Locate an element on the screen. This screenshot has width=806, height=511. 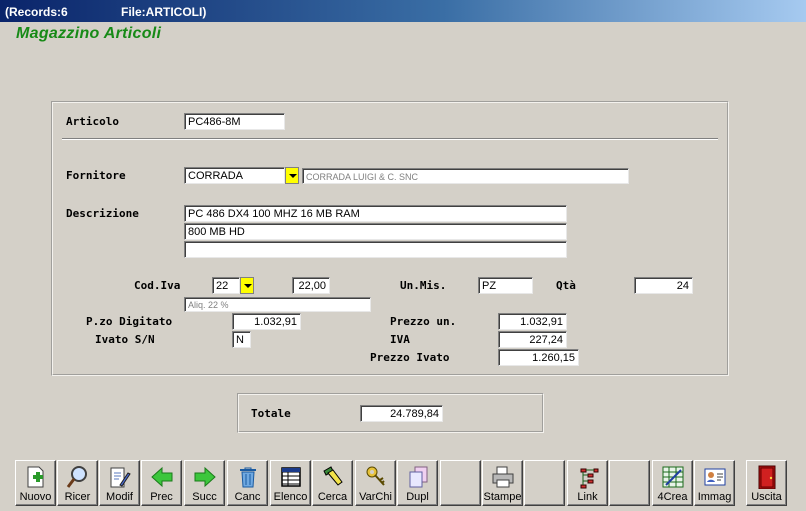
ivato-label: Ivato S/N is located at coordinates (125, 339).